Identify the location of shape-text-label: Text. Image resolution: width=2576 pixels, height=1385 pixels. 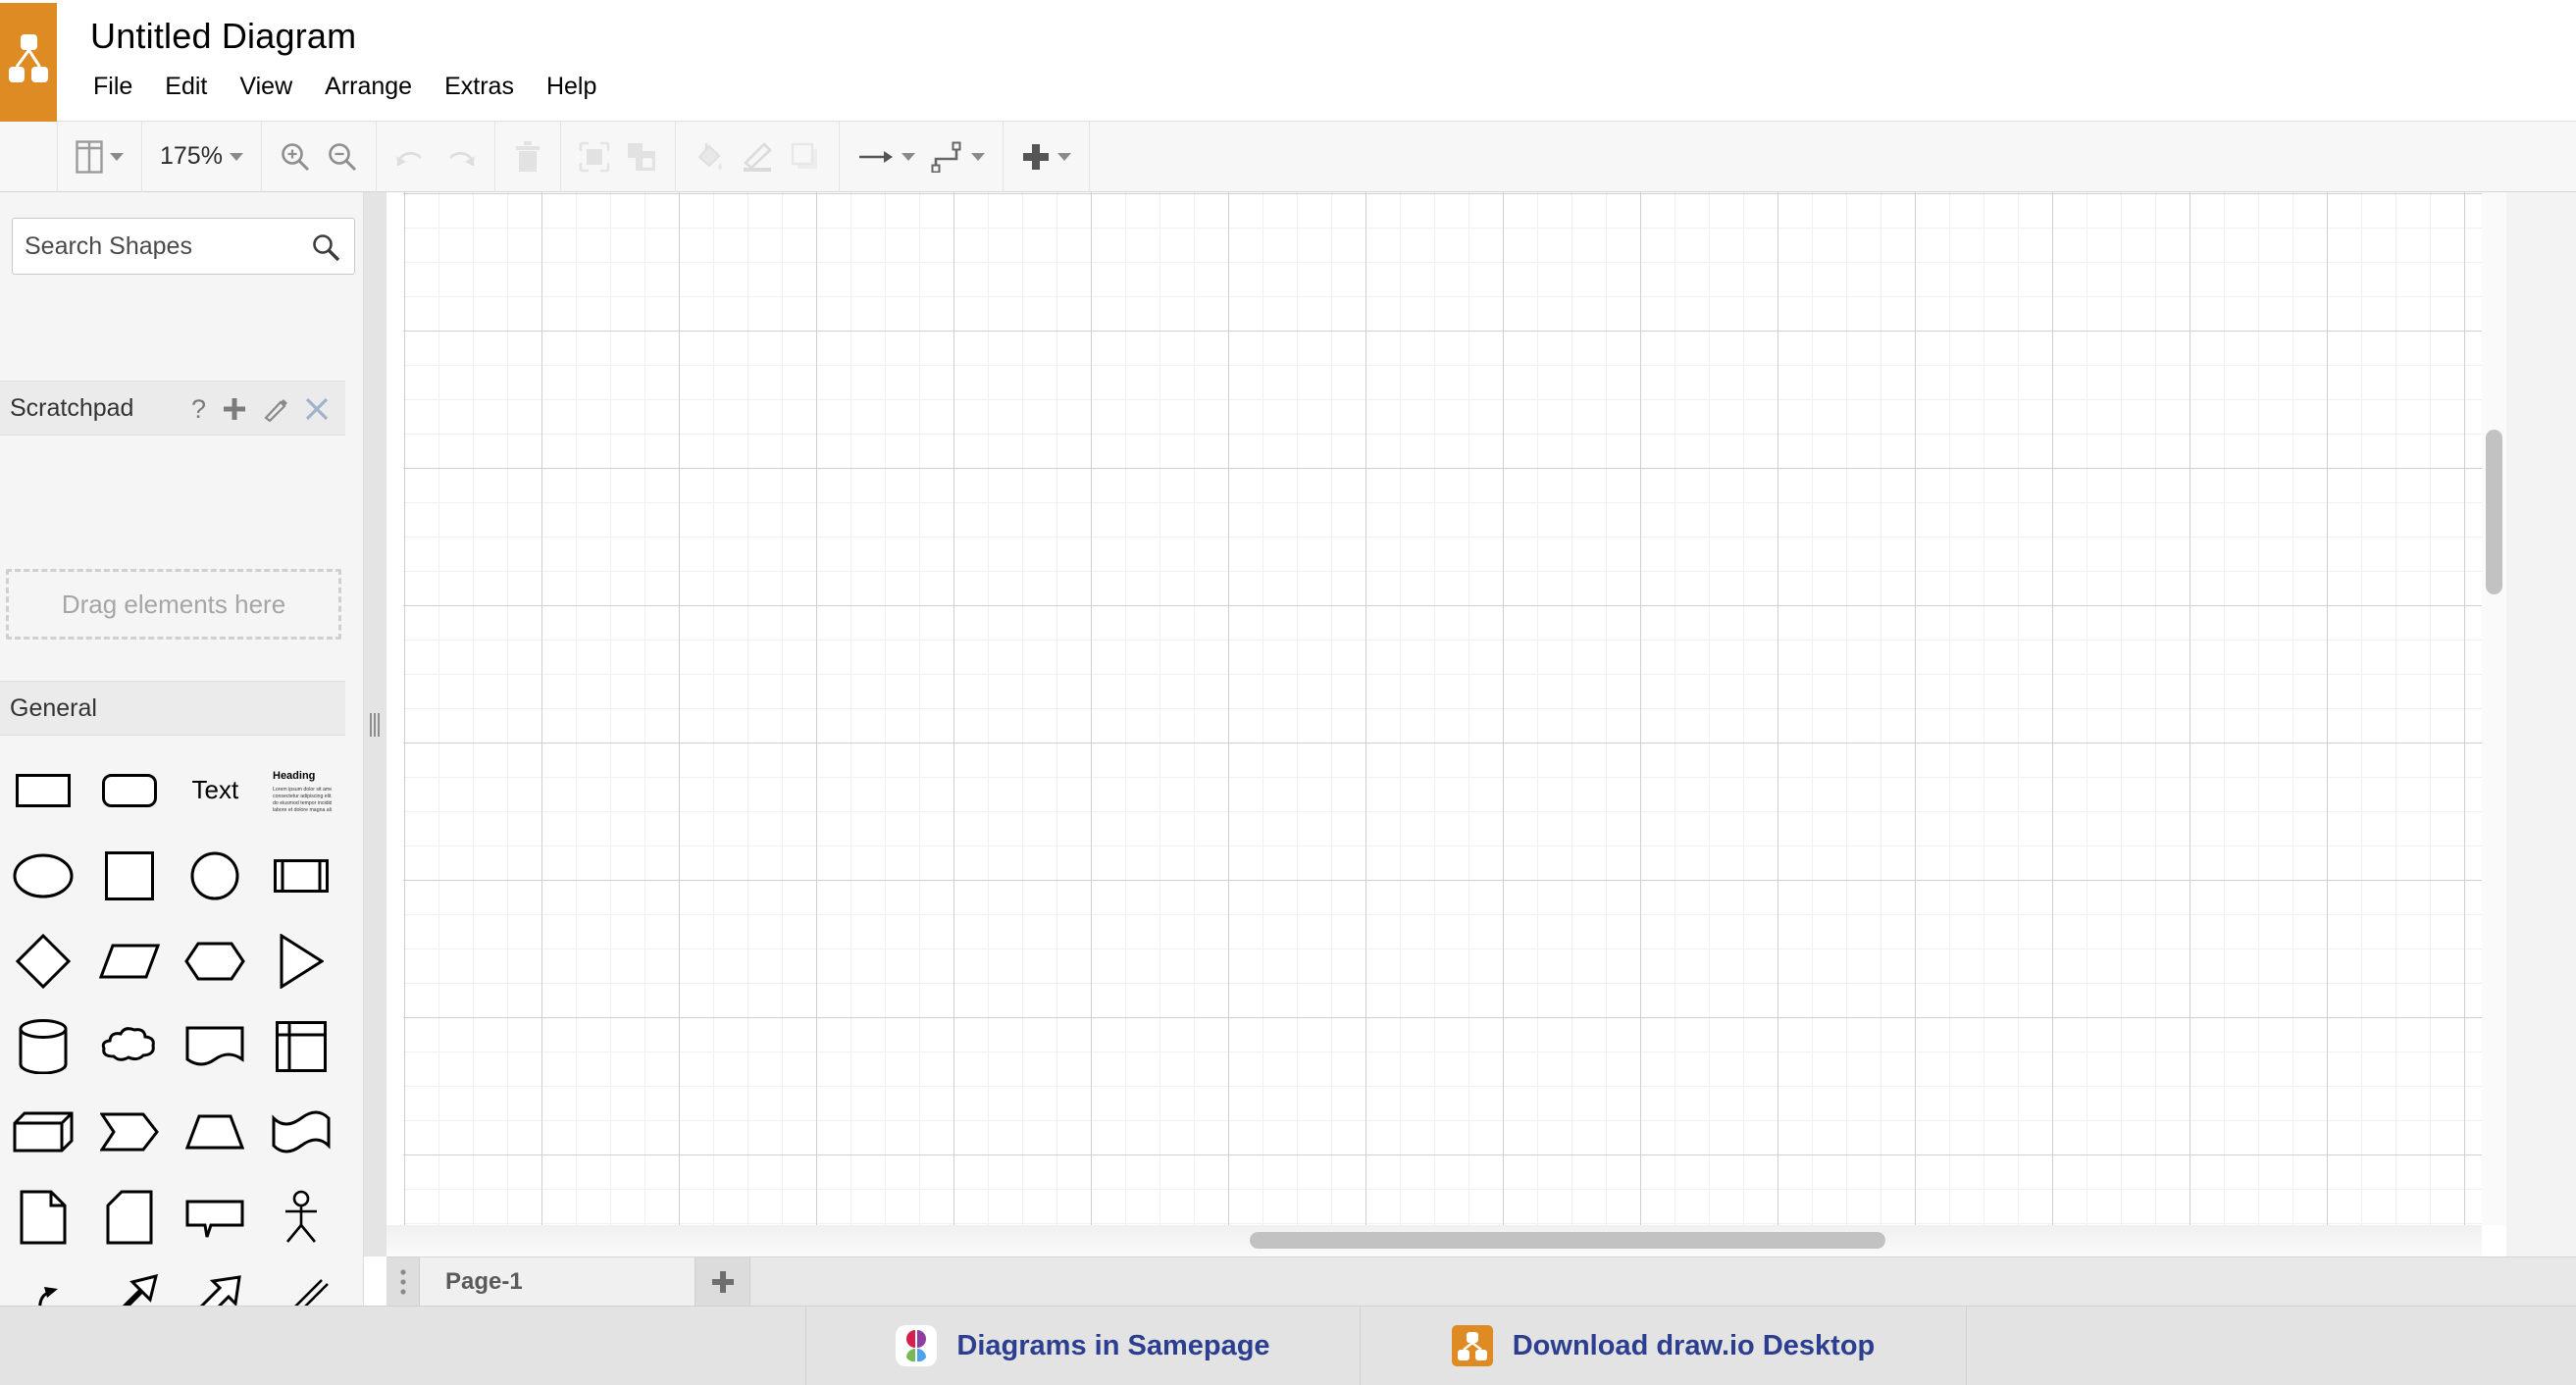
(215, 790).